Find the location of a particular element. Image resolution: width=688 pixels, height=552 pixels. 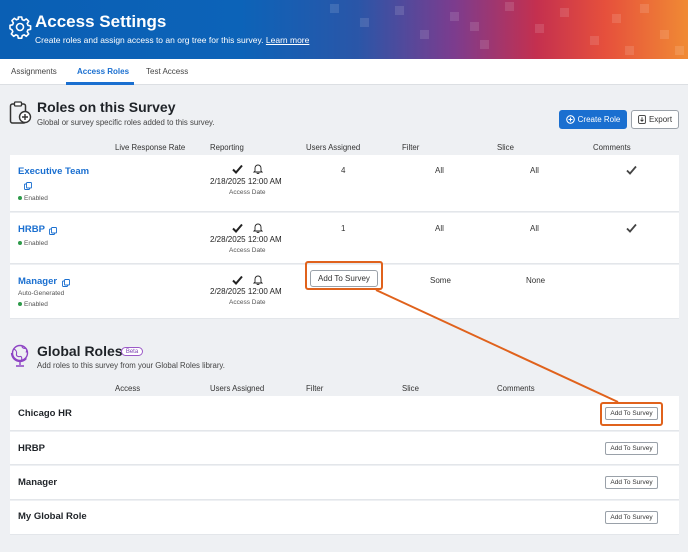

globe-icon is located at coordinates (19, 355).